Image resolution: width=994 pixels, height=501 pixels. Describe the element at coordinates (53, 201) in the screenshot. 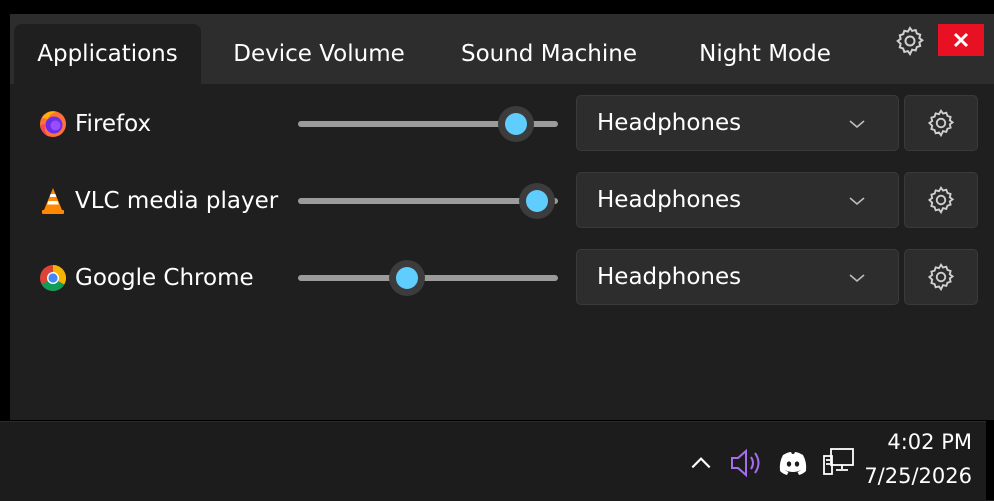

I see `vlc-icon` at that location.